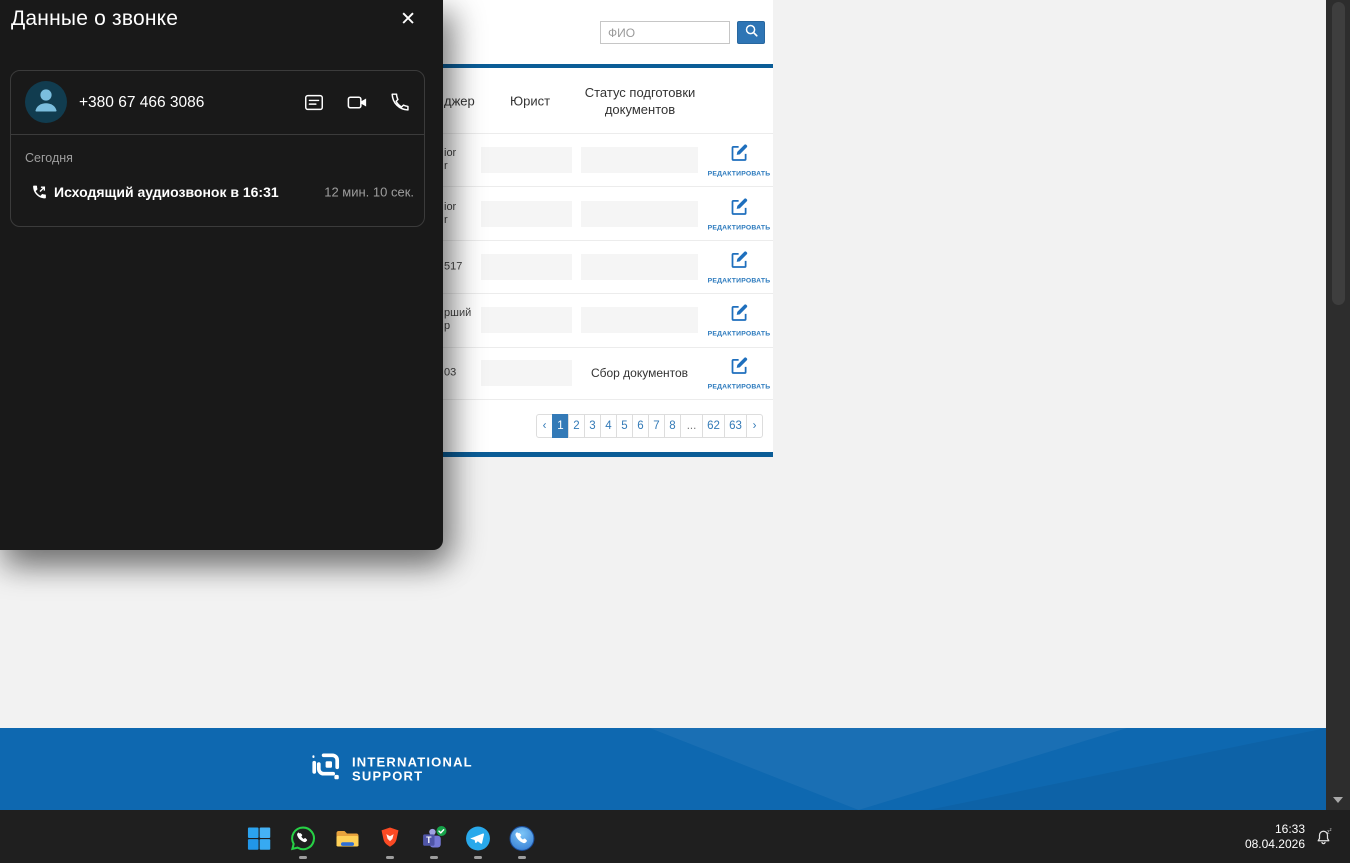 The width and height of the screenshot is (1350, 863). Describe the element at coordinates (592, 426) in the screenshot. I see `pagination-page: 3` at that location.